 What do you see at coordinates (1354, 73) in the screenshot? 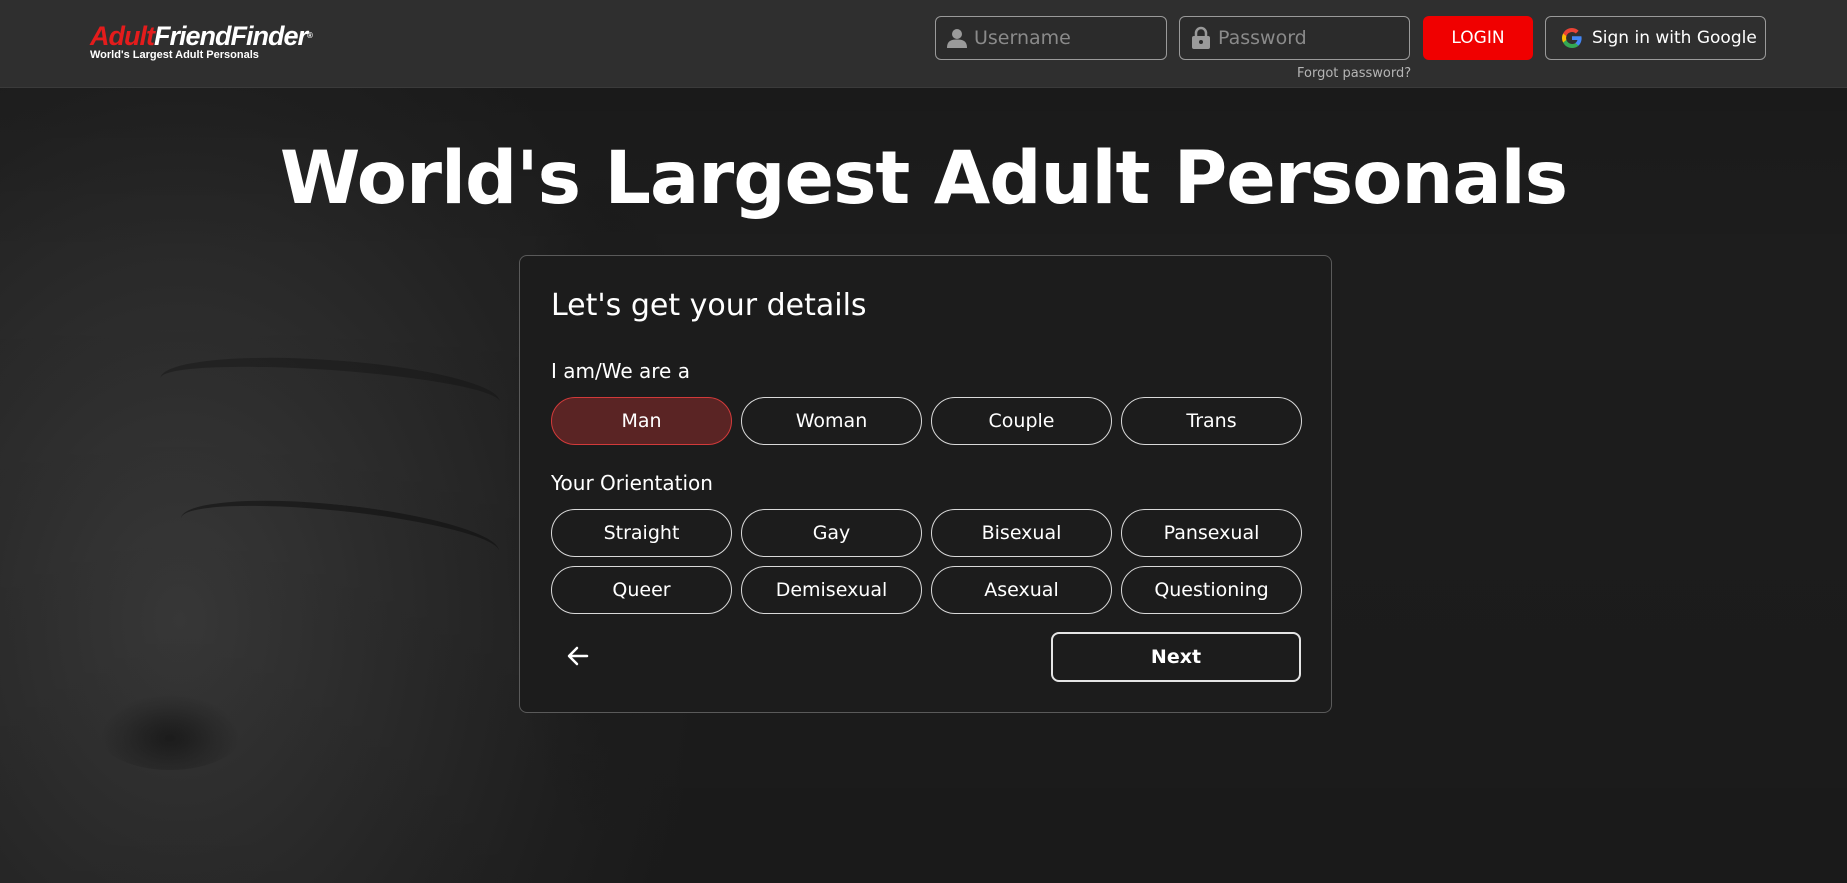
I see `forgot-password-link: Forgot password?` at bounding box center [1354, 73].